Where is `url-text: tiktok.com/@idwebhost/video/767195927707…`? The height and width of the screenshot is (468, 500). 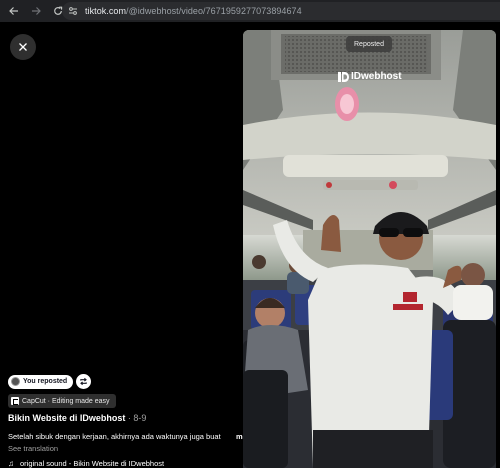
url-text: tiktok.com/@idwebhost/video/767195927707… is located at coordinates (193, 11).